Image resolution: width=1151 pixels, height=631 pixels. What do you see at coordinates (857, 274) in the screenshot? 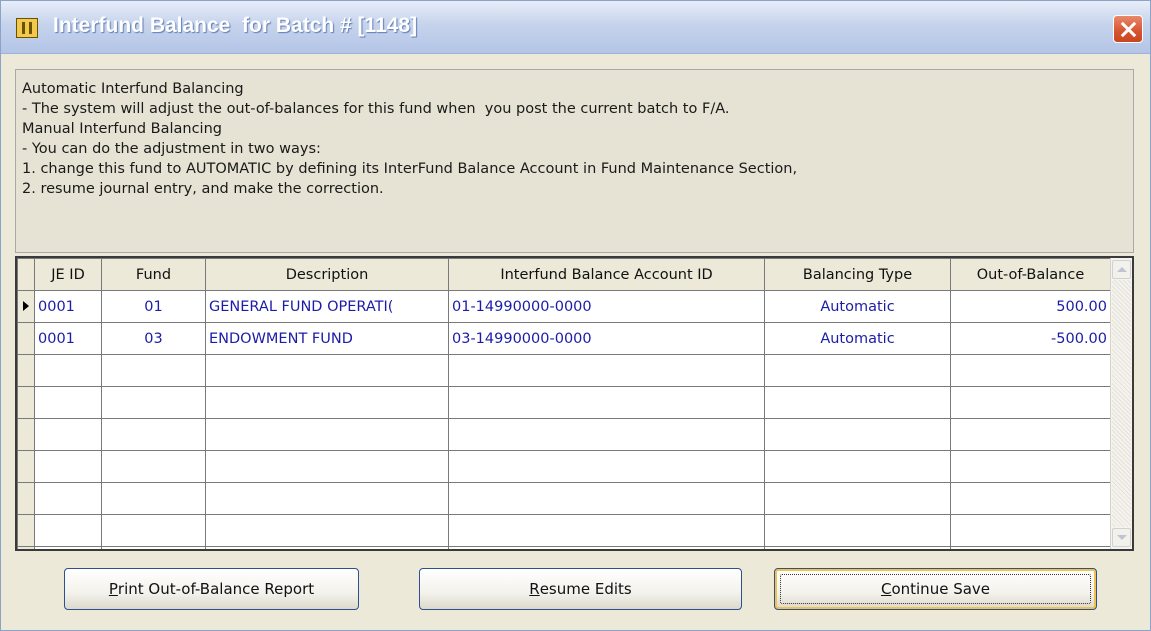
I see `column-header-balancing-type: Balancing Type` at bounding box center [857, 274].